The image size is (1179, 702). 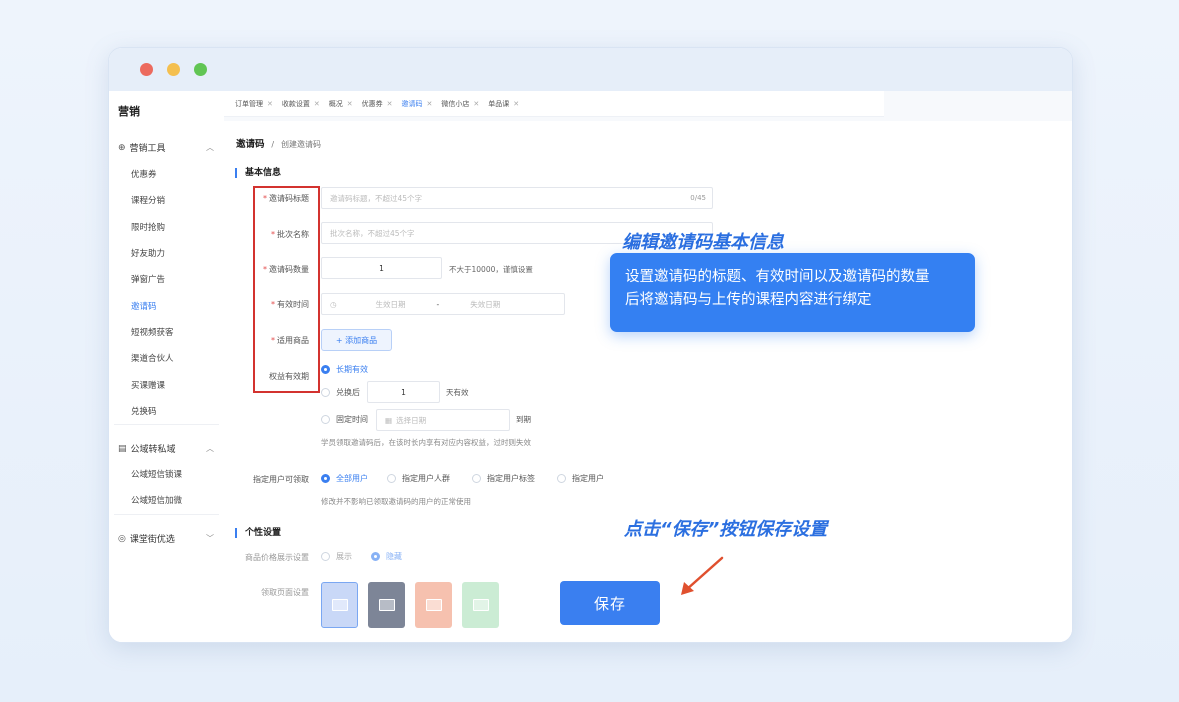 What do you see at coordinates (417, 104) in the screenshot?
I see `tab-invite-code: 邀请码 ✕` at bounding box center [417, 104].